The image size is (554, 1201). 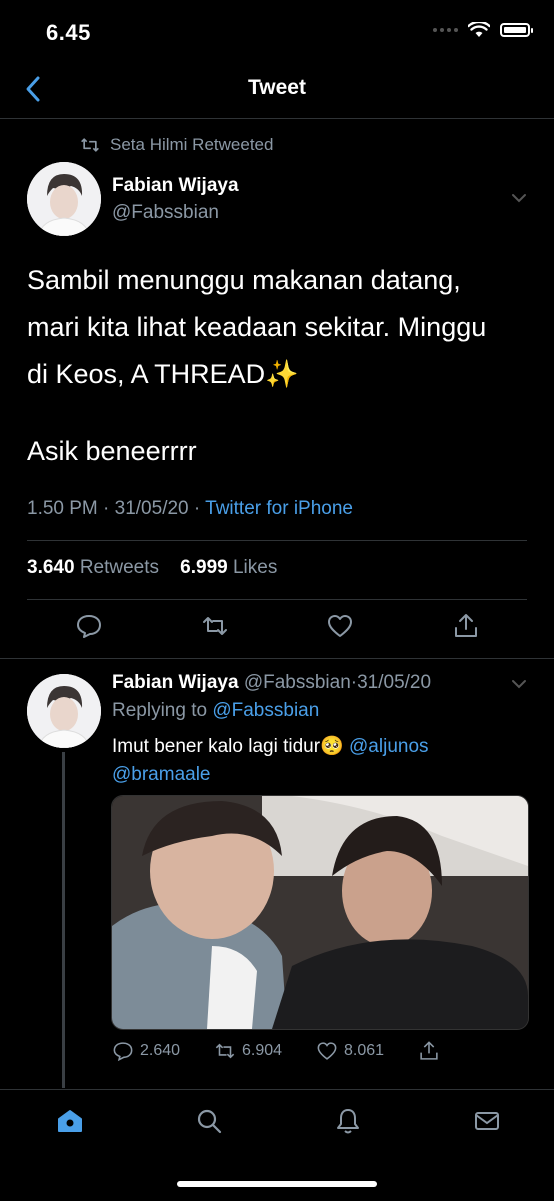 I want to click on retweets-count: 3.640, so click(x=51, y=567).